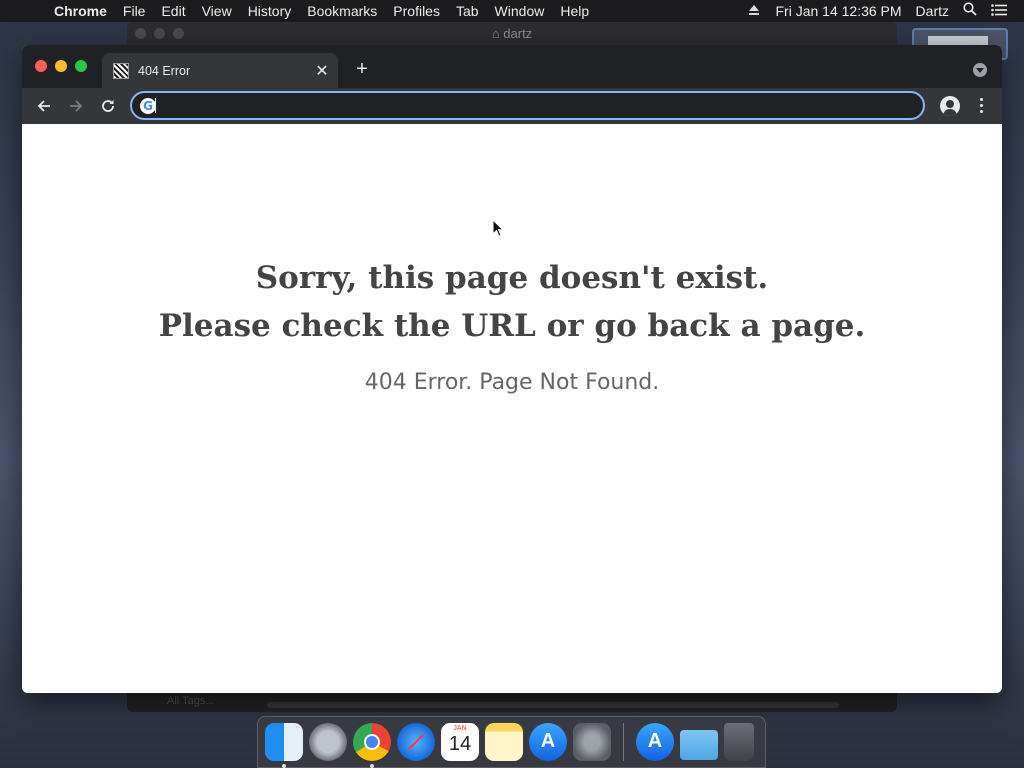 Image resolution: width=1024 pixels, height=768 pixels. I want to click on forward-arrow-icon, so click(76, 106).